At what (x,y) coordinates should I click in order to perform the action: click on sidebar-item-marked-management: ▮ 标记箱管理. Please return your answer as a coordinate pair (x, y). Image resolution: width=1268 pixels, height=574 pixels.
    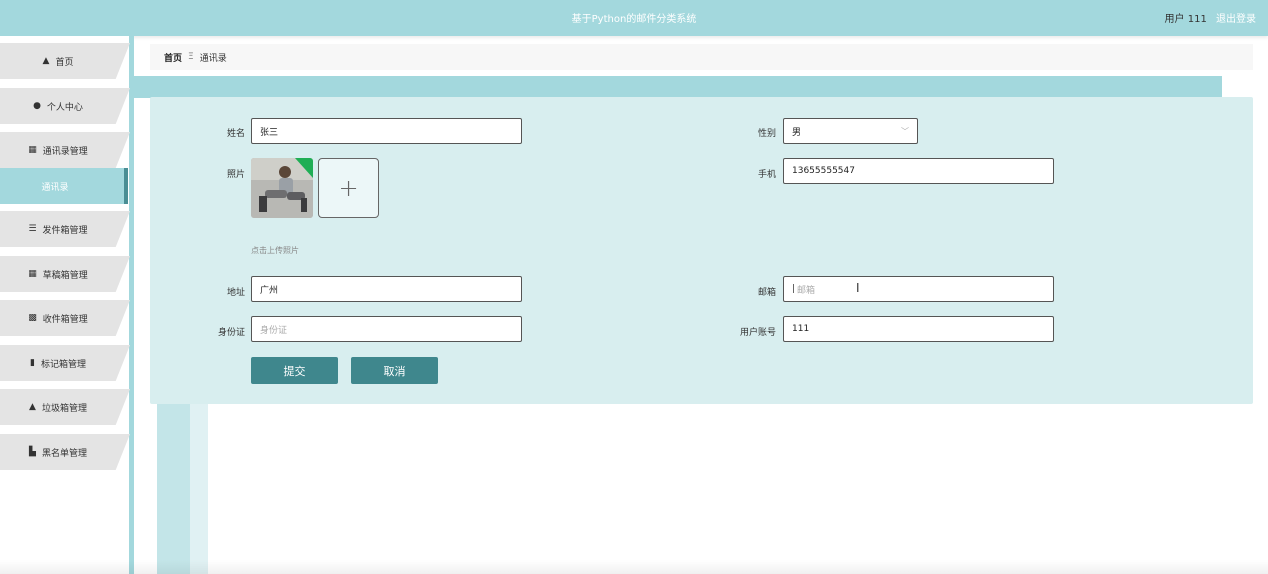
    Looking at the image, I should click on (65, 363).